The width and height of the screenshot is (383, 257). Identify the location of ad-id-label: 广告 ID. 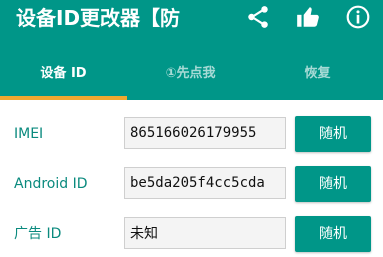
(38, 234).